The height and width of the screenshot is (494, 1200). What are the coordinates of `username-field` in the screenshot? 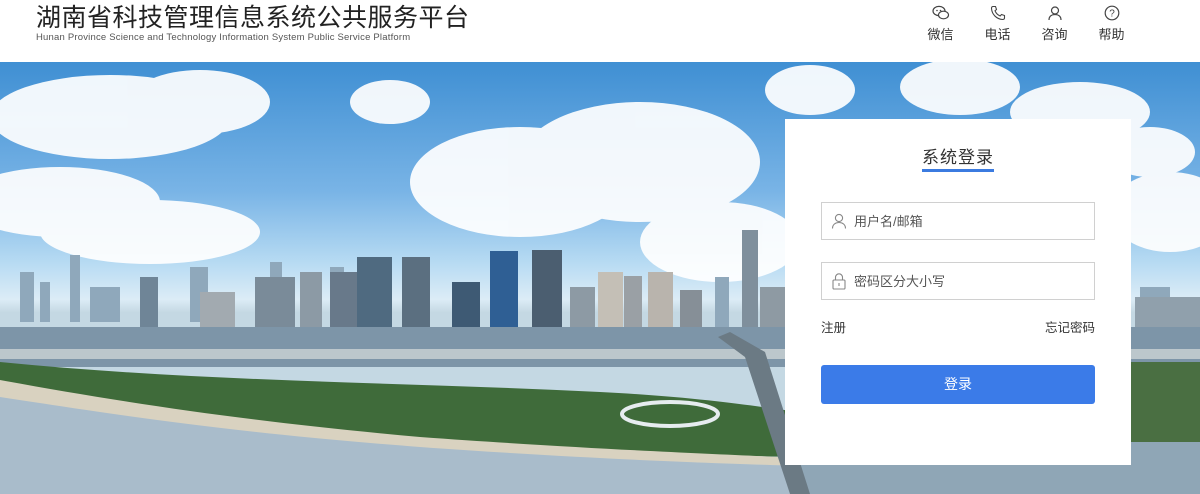 It's located at (958, 221).